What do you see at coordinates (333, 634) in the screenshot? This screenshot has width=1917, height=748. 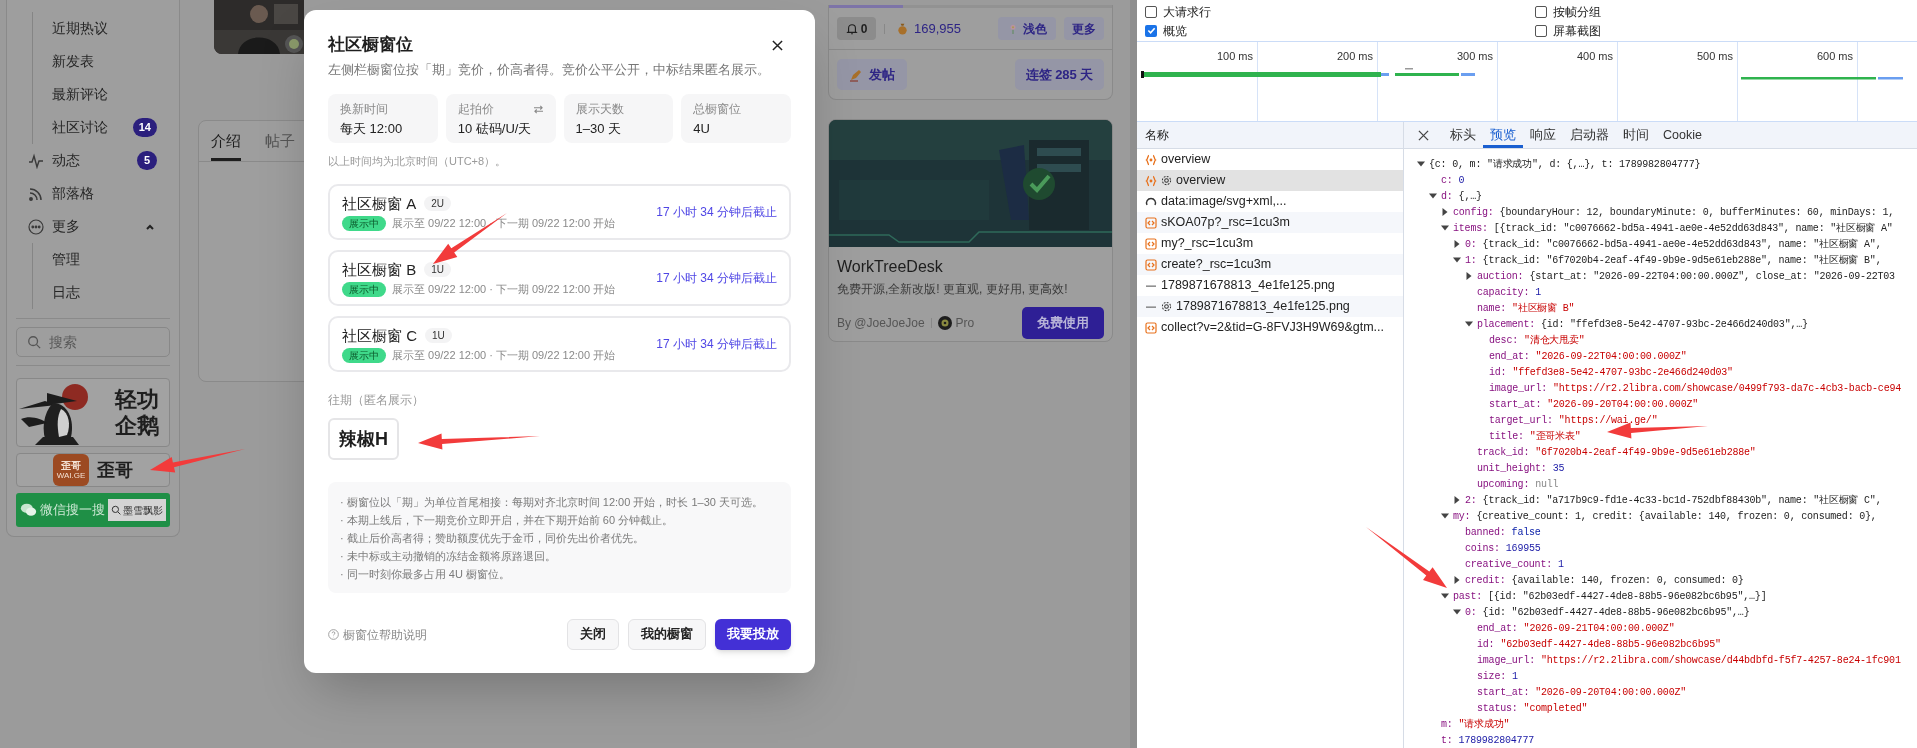 I see `help-icon` at bounding box center [333, 634].